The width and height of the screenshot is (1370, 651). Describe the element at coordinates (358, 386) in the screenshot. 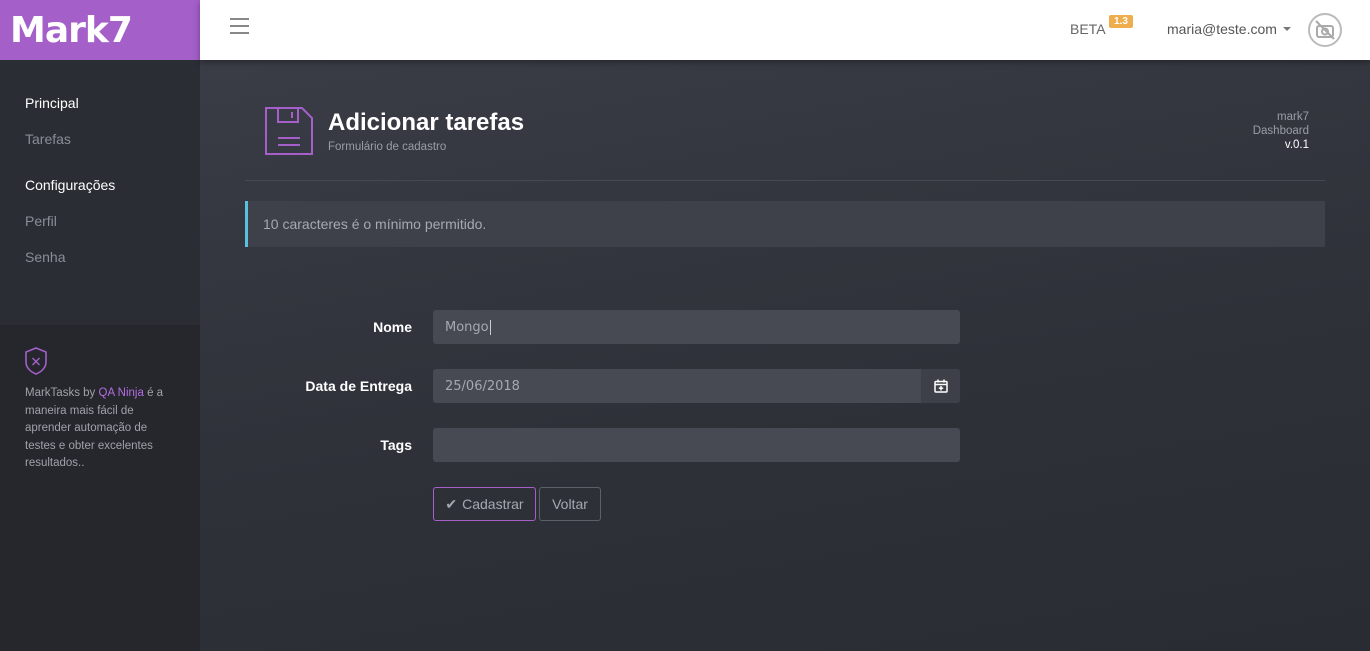

I see `date-label: Data de Entrega` at that location.